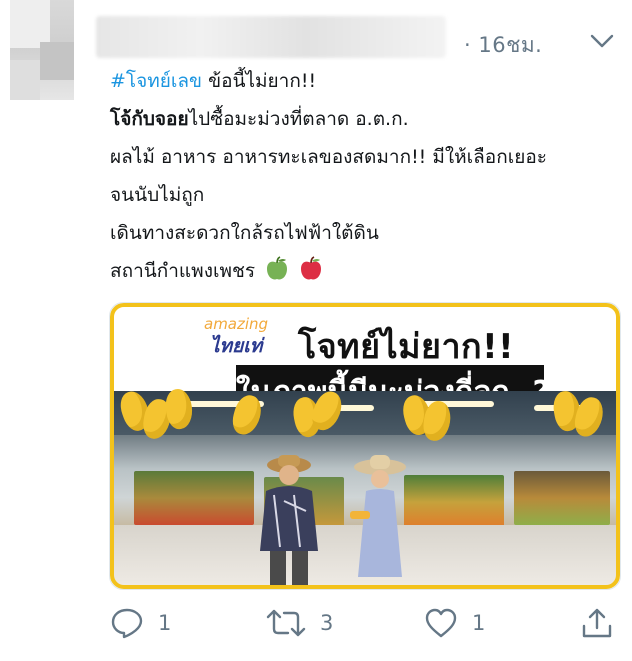 This screenshot has width=632, height=661. I want to click on share-icon, so click(597, 623).